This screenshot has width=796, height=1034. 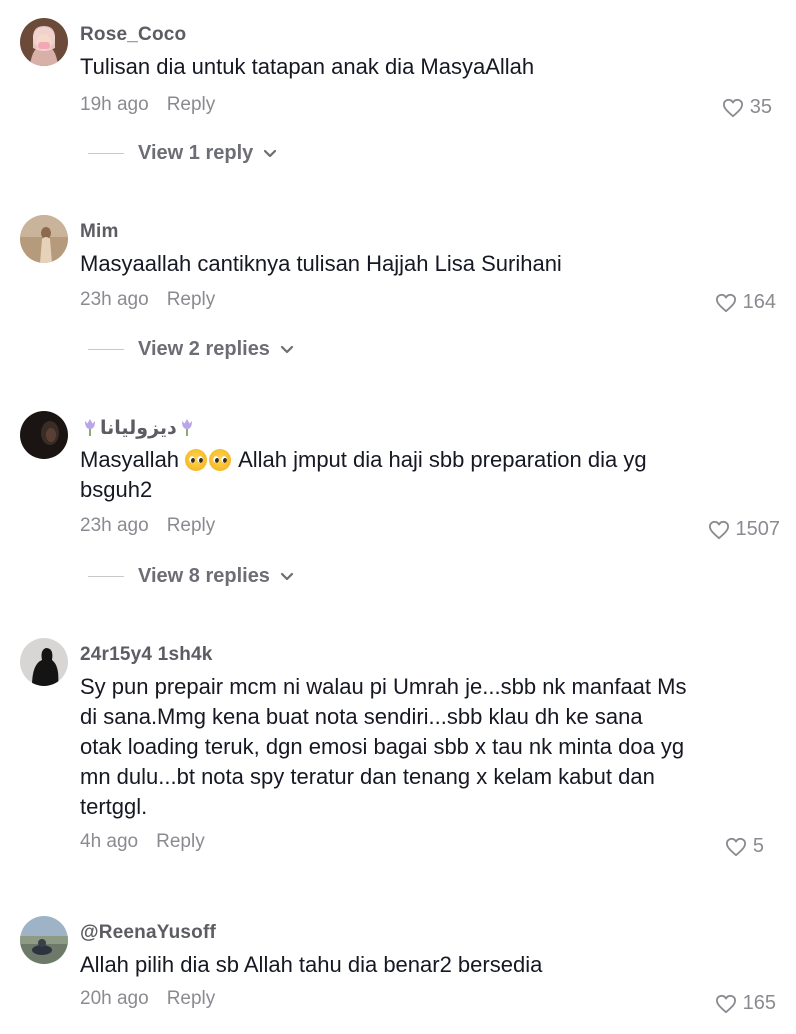 What do you see at coordinates (204, 576) in the screenshot?
I see `view-replies-label: View 8 replies` at bounding box center [204, 576].